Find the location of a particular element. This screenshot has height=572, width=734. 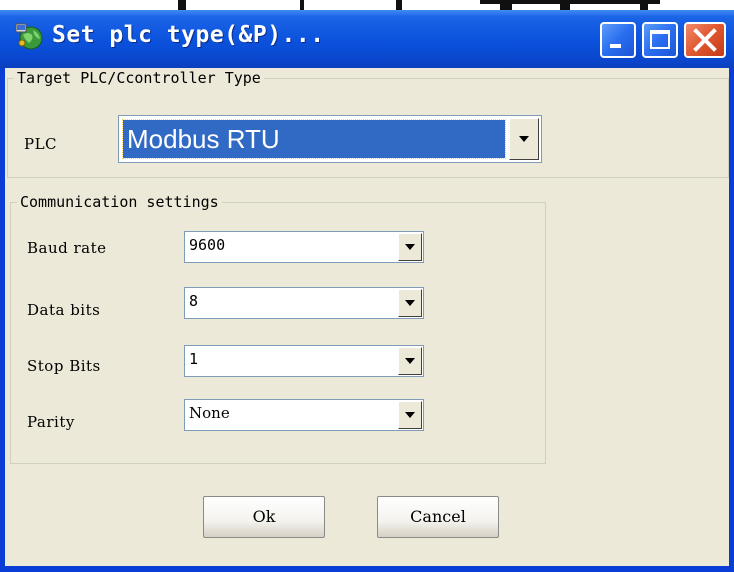

cancel-button: Cancel is located at coordinates (438, 517).